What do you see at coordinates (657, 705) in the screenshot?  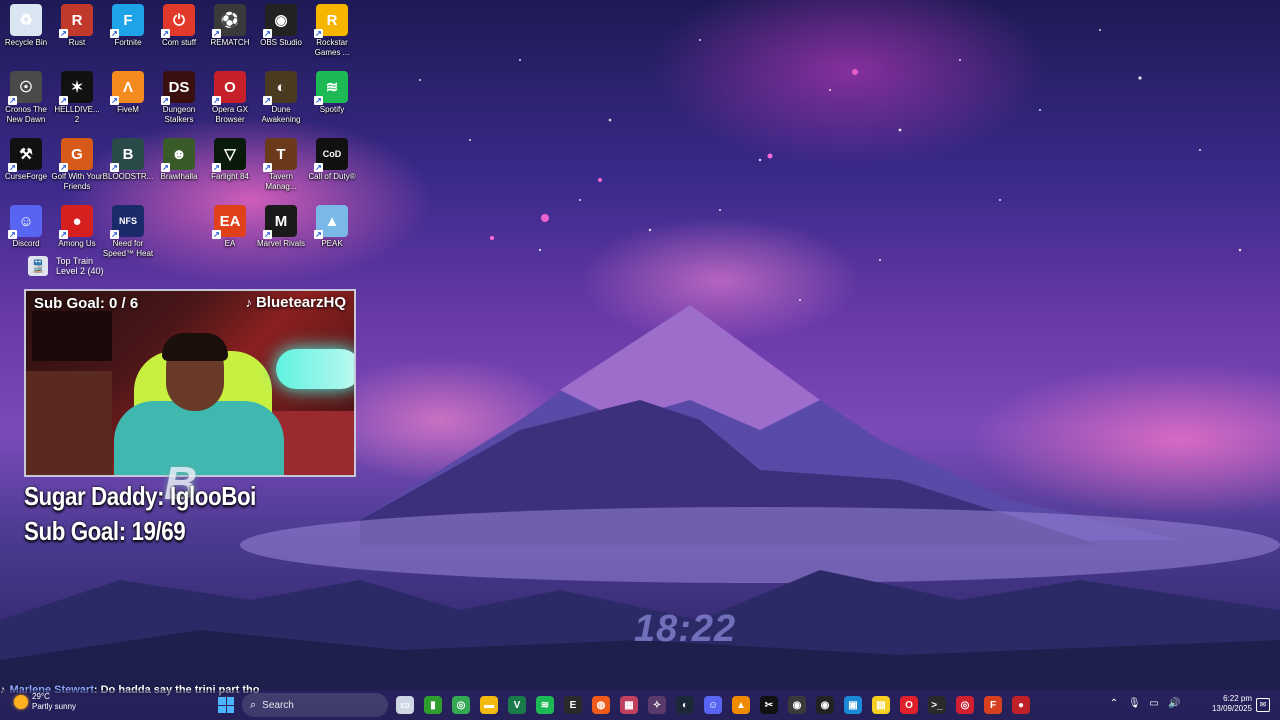 I see `game-icon: ✧` at bounding box center [657, 705].